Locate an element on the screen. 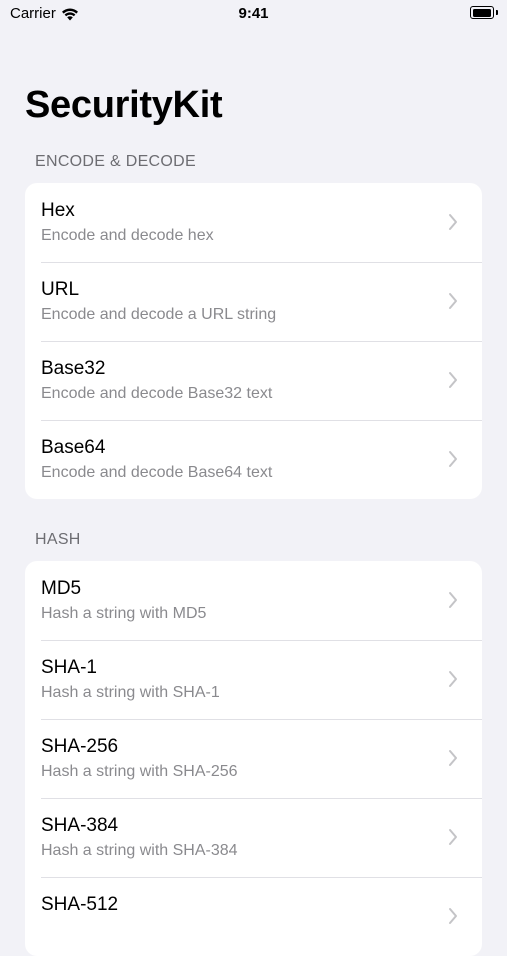 The image size is (507, 956). list-item-title: SHA-1 is located at coordinates (69, 667).